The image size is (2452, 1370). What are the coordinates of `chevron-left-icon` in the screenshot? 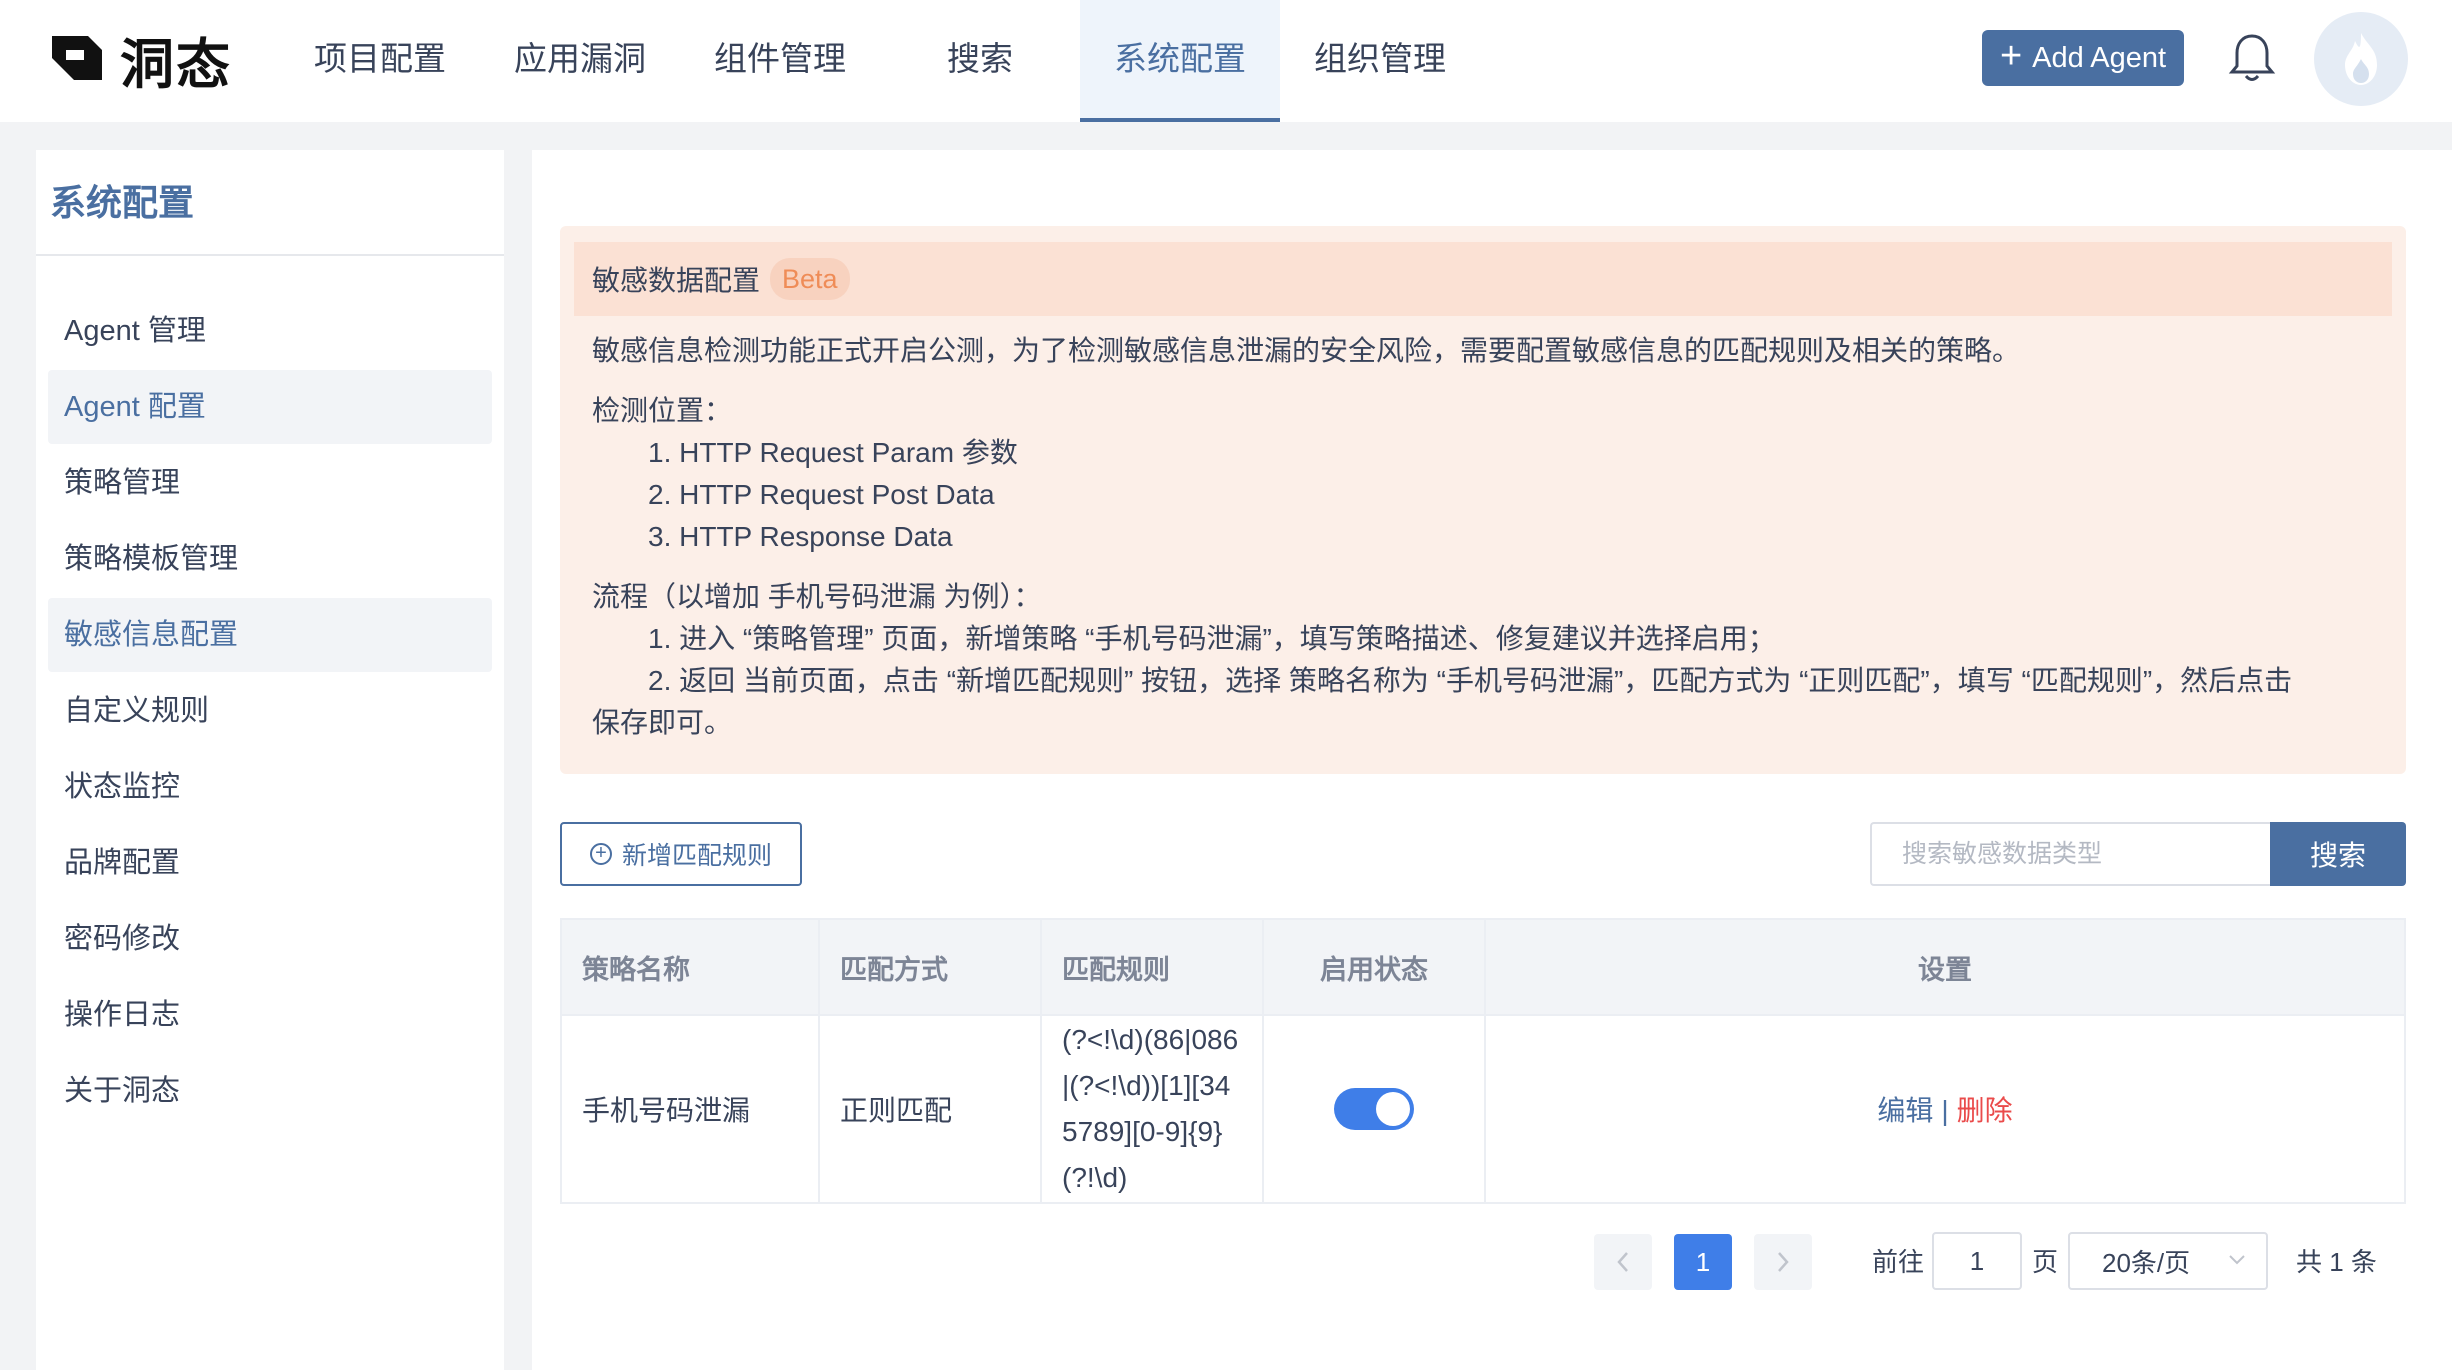 It's located at (1622, 1262).